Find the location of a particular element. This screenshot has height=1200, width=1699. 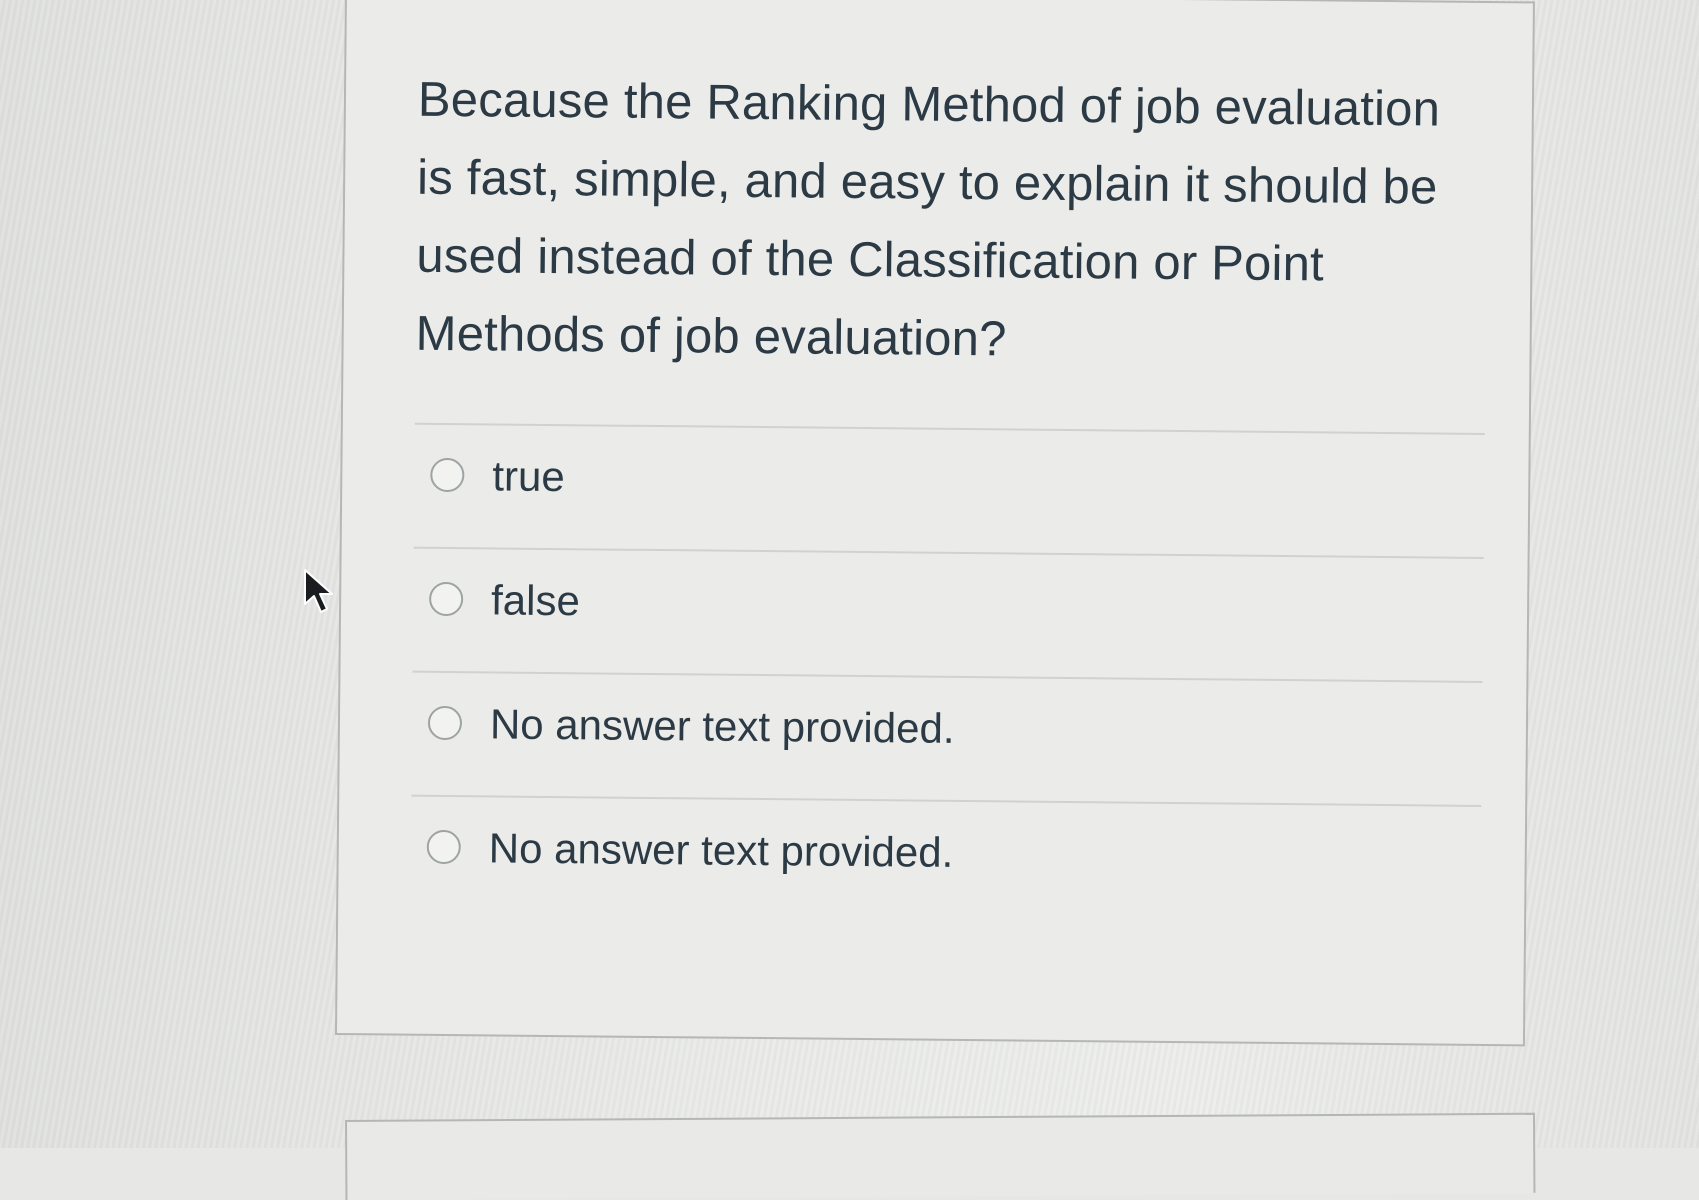

next-question-card is located at coordinates (940, 1156).